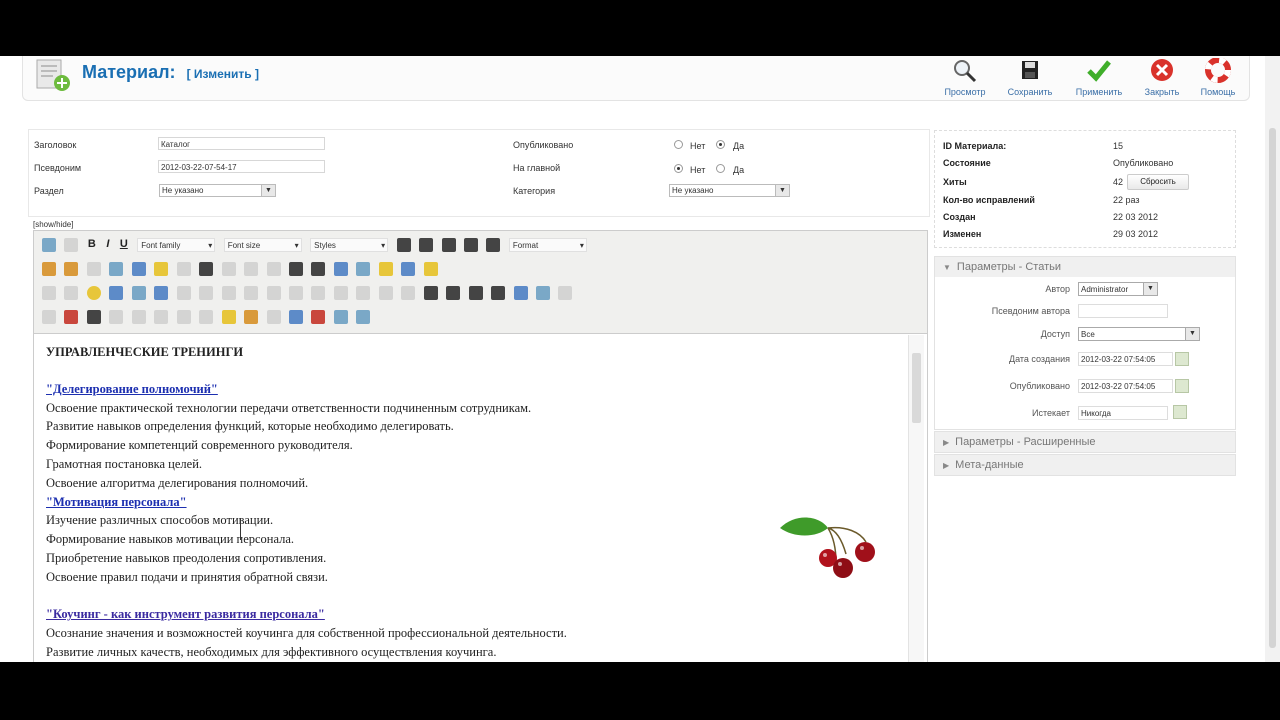  Describe the element at coordinates (176, 245) in the screenshot. I see `font-family-select: Font family` at that location.